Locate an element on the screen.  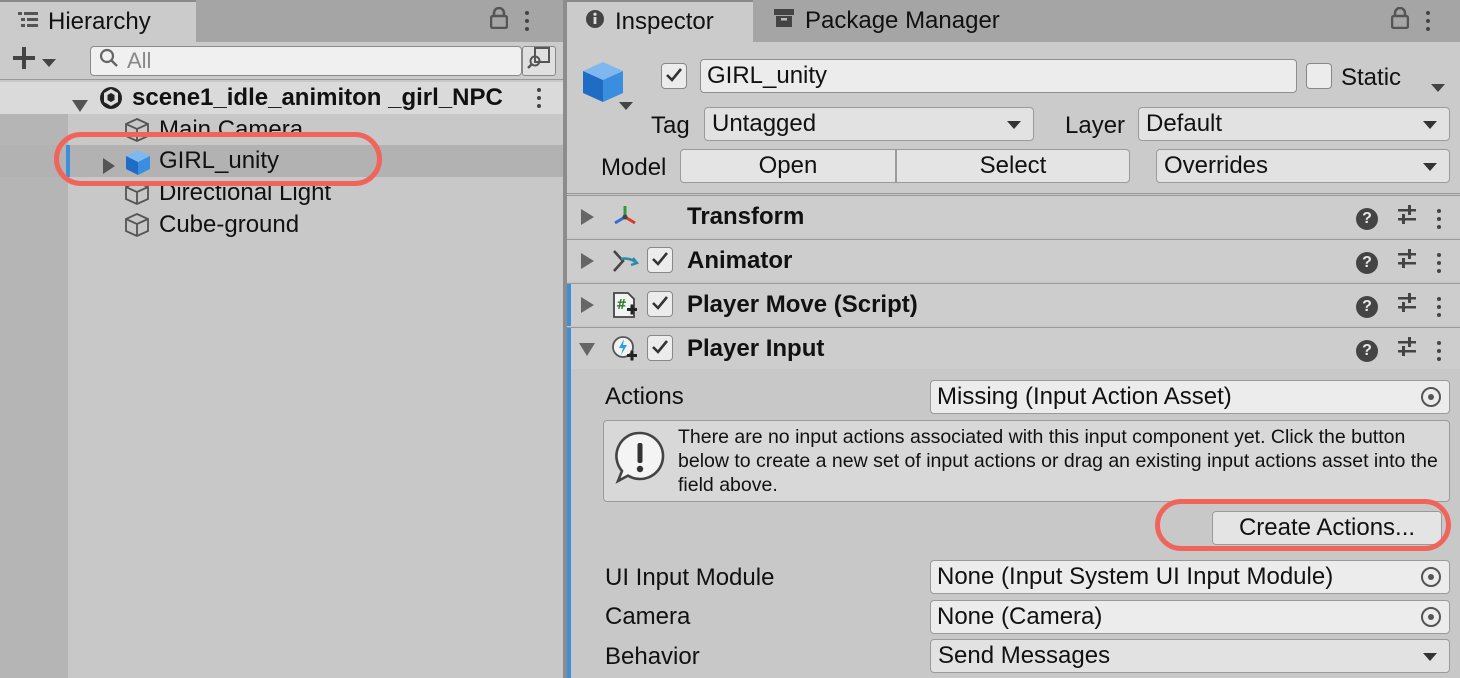
warning-icon is located at coordinates (640, 457).